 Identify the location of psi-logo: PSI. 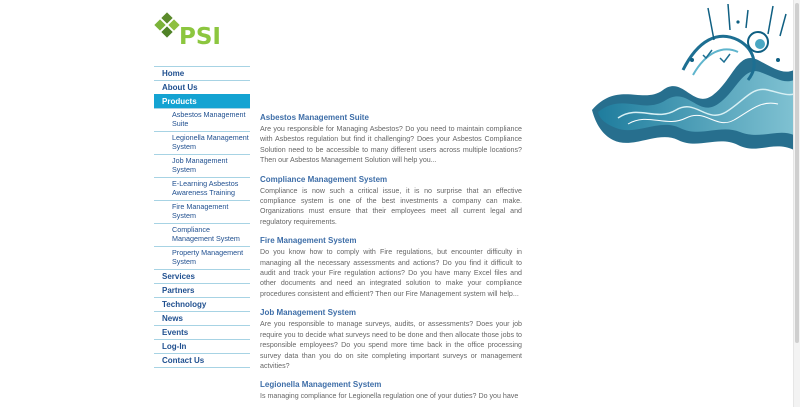
(193, 31).